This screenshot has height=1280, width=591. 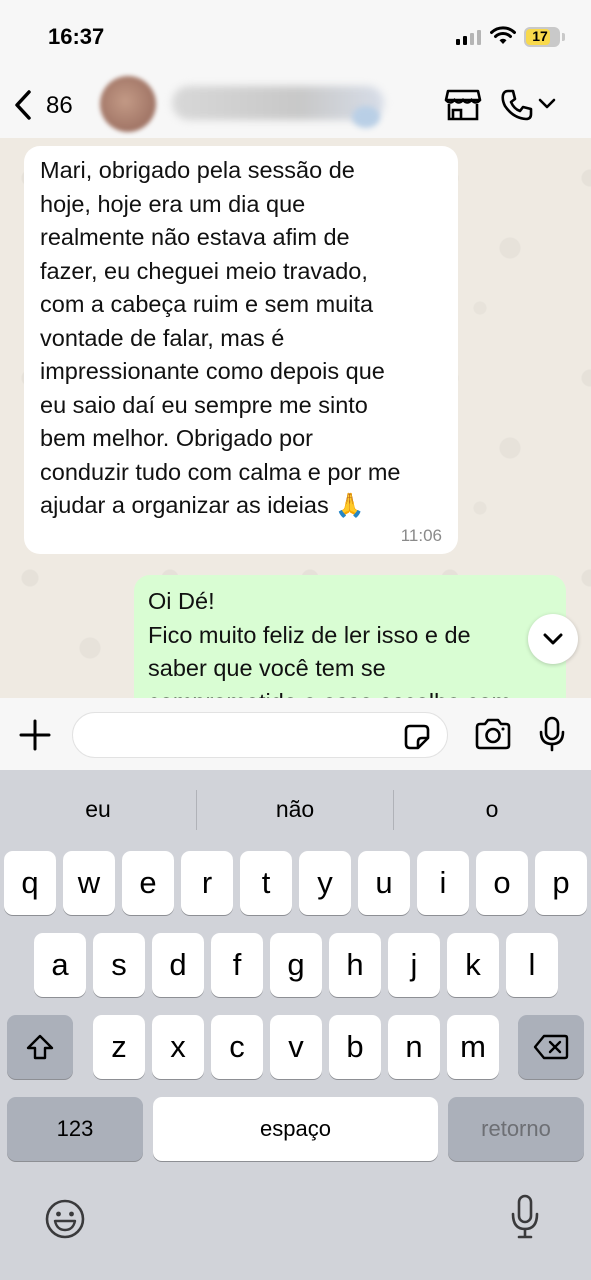 What do you see at coordinates (128, 104) in the screenshot?
I see `avatar` at bounding box center [128, 104].